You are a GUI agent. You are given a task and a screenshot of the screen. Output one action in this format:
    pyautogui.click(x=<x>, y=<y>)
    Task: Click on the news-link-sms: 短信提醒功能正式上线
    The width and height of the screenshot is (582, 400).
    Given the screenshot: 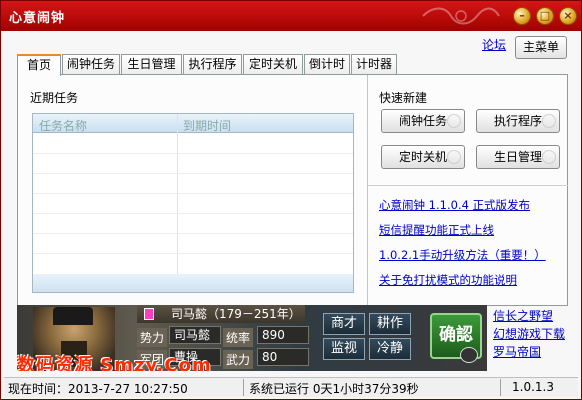 What is the action you would take?
    pyautogui.click(x=436, y=230)
    